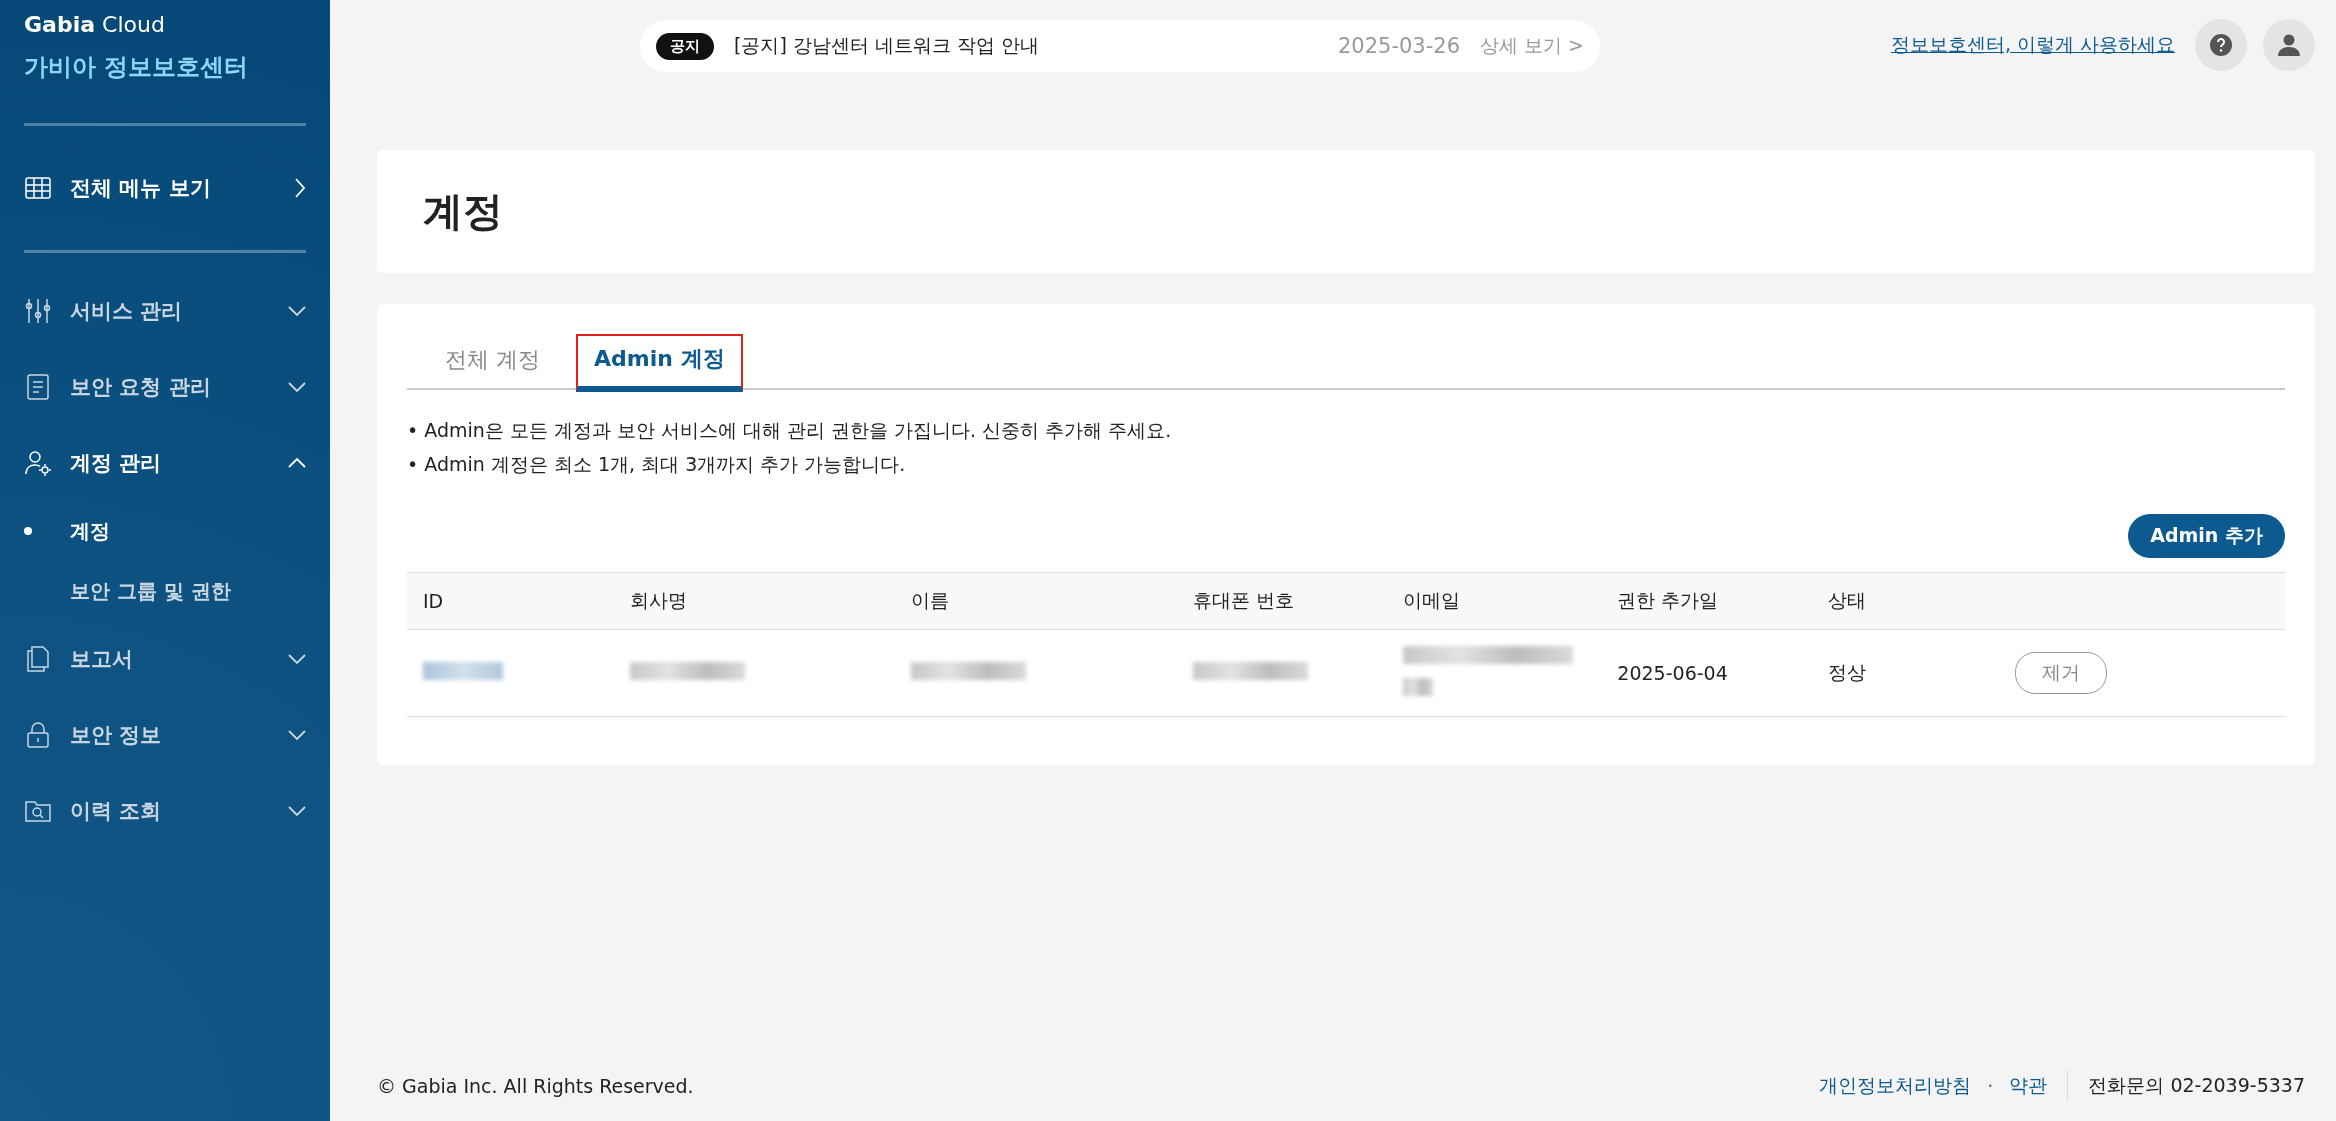 This screenshot has width=2336, height=1121. I want to click on chevron-right-icon, so click(300, 188).